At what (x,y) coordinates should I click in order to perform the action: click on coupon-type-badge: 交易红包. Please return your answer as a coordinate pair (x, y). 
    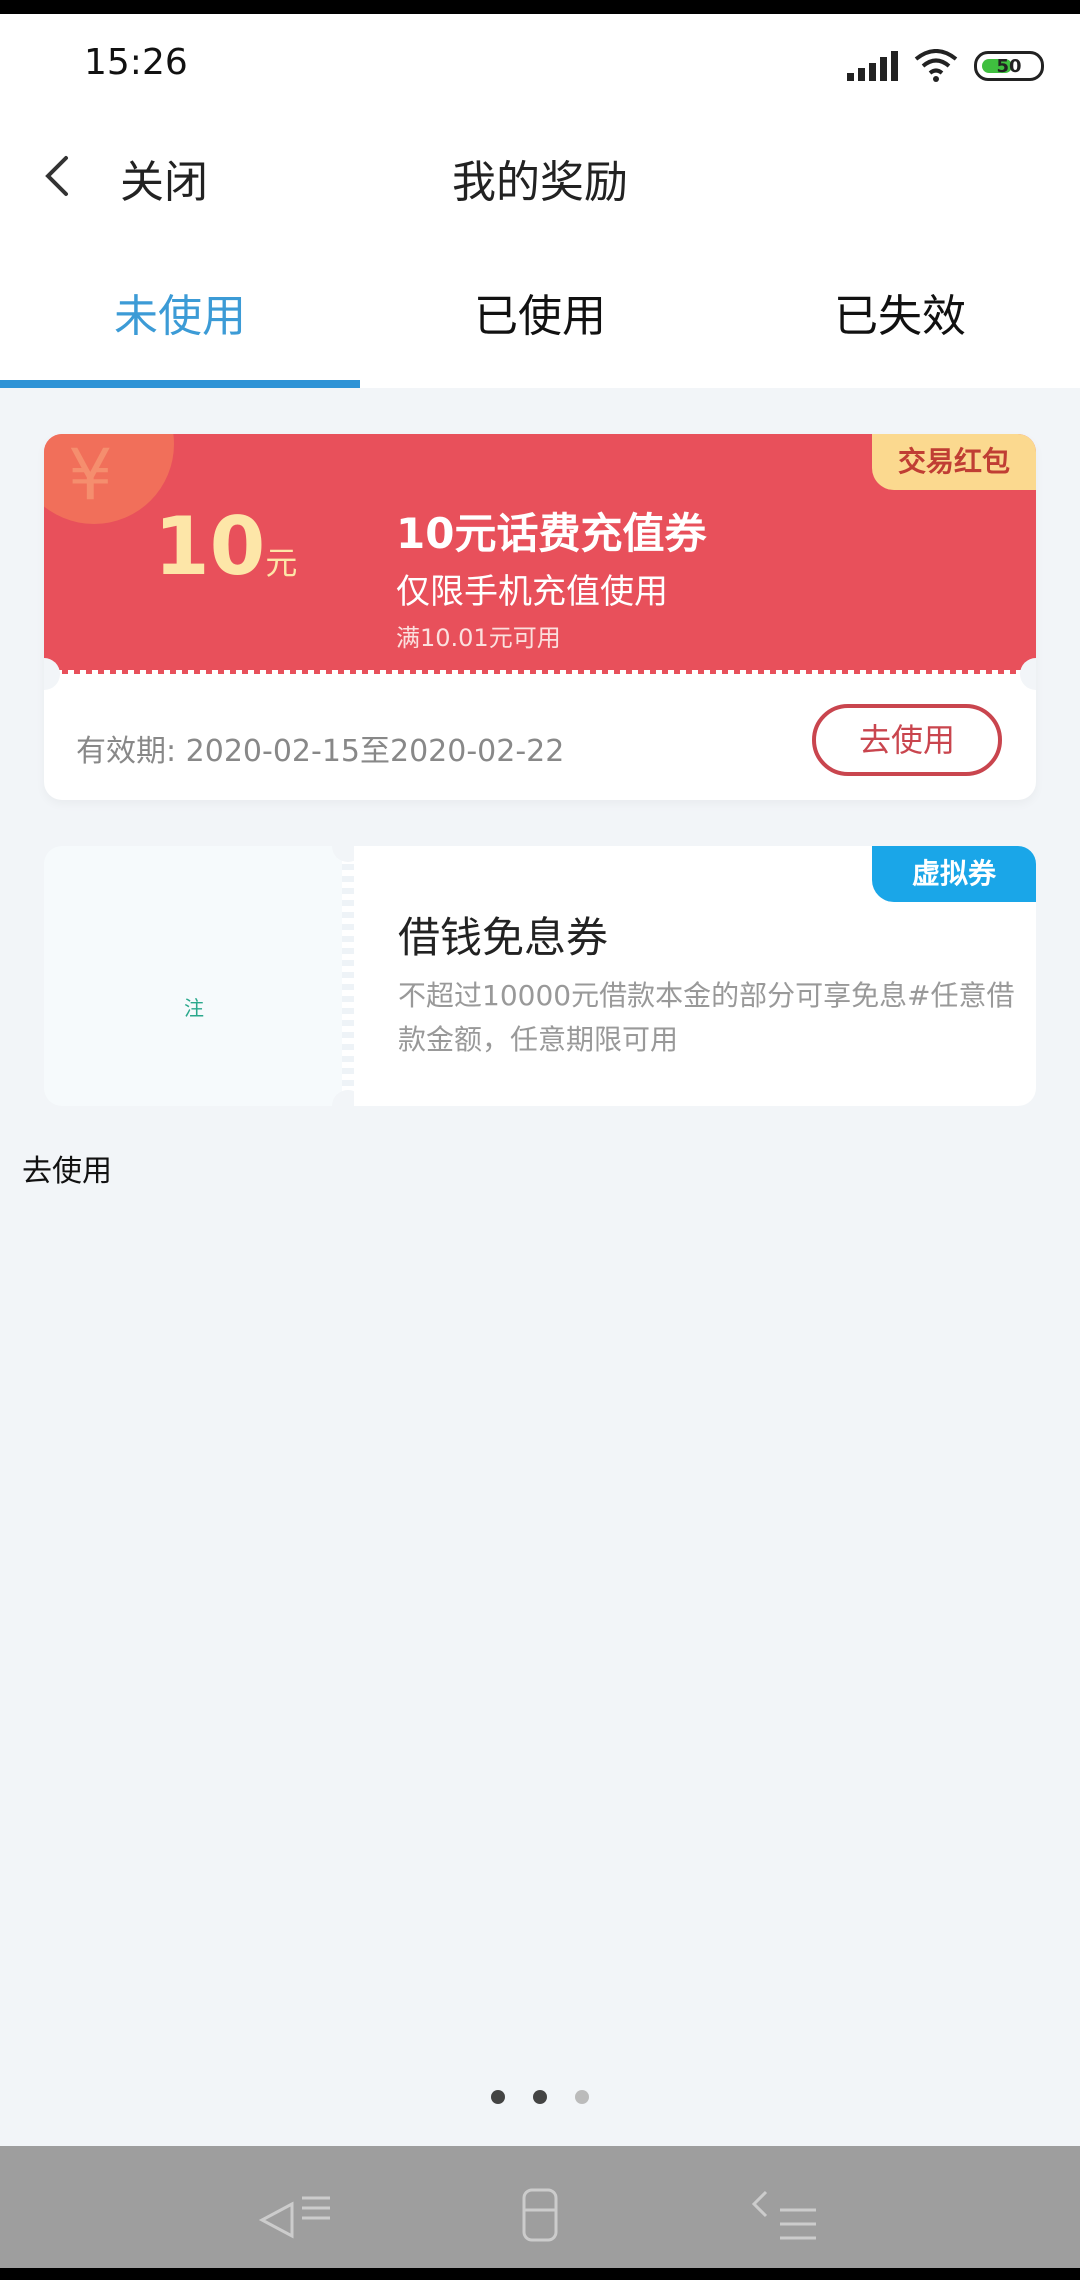
    Looking at the image, I should click on (954, 462).